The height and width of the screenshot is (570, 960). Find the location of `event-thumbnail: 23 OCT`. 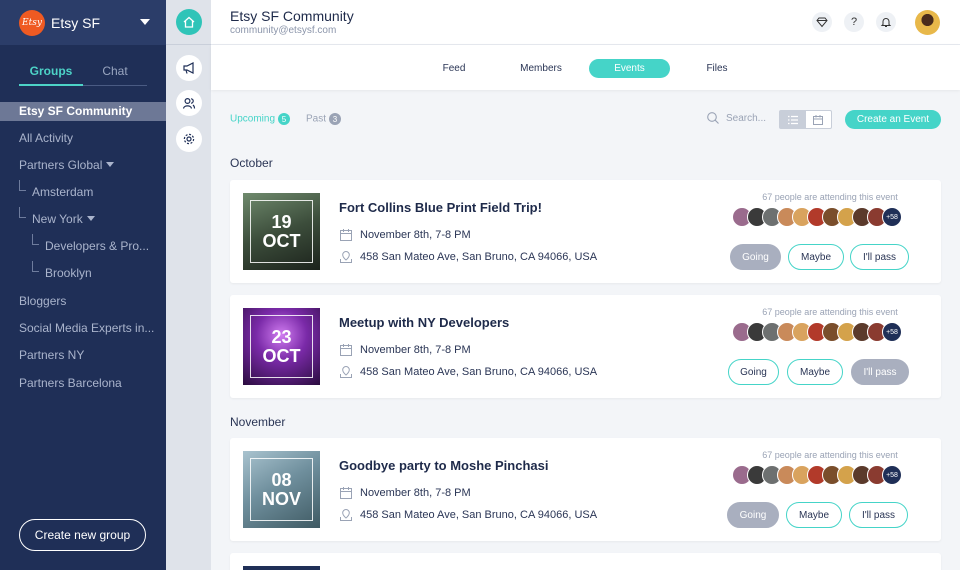

event-thumbnail: 23 OCT is located at coordinates (281, 346).